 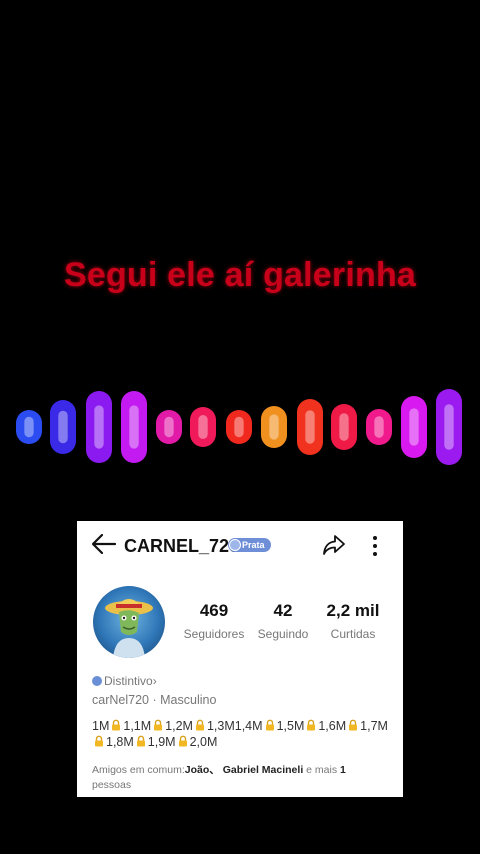 I want to click on badge-icon, so click(x=235, y=545).